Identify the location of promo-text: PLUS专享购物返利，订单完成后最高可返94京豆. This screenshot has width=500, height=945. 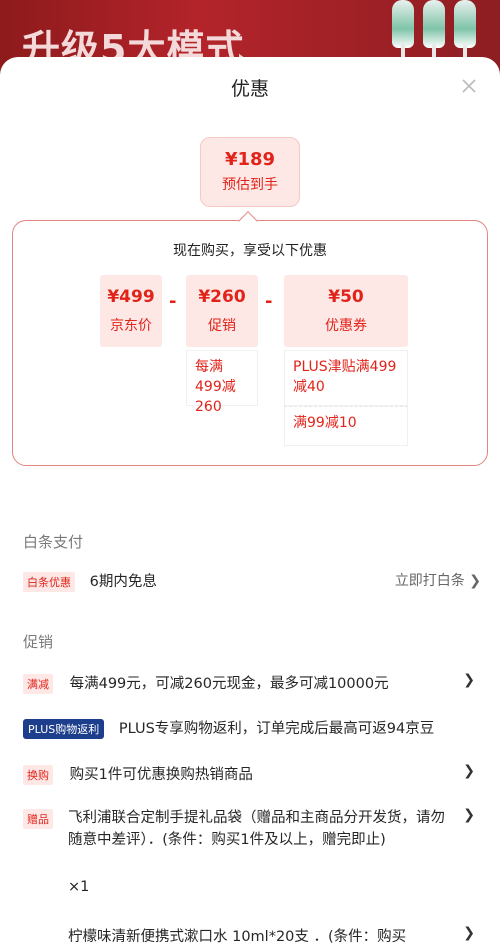
(276, 729).